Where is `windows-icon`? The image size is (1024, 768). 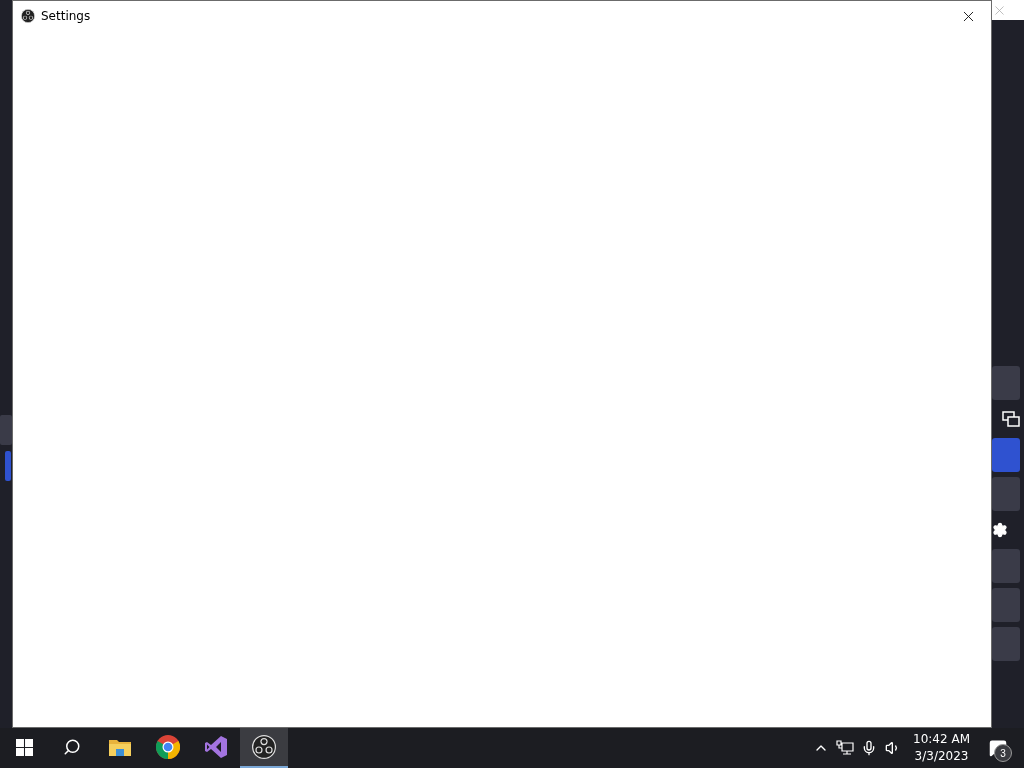
windows-icon is located at coordinates (1011, 419).